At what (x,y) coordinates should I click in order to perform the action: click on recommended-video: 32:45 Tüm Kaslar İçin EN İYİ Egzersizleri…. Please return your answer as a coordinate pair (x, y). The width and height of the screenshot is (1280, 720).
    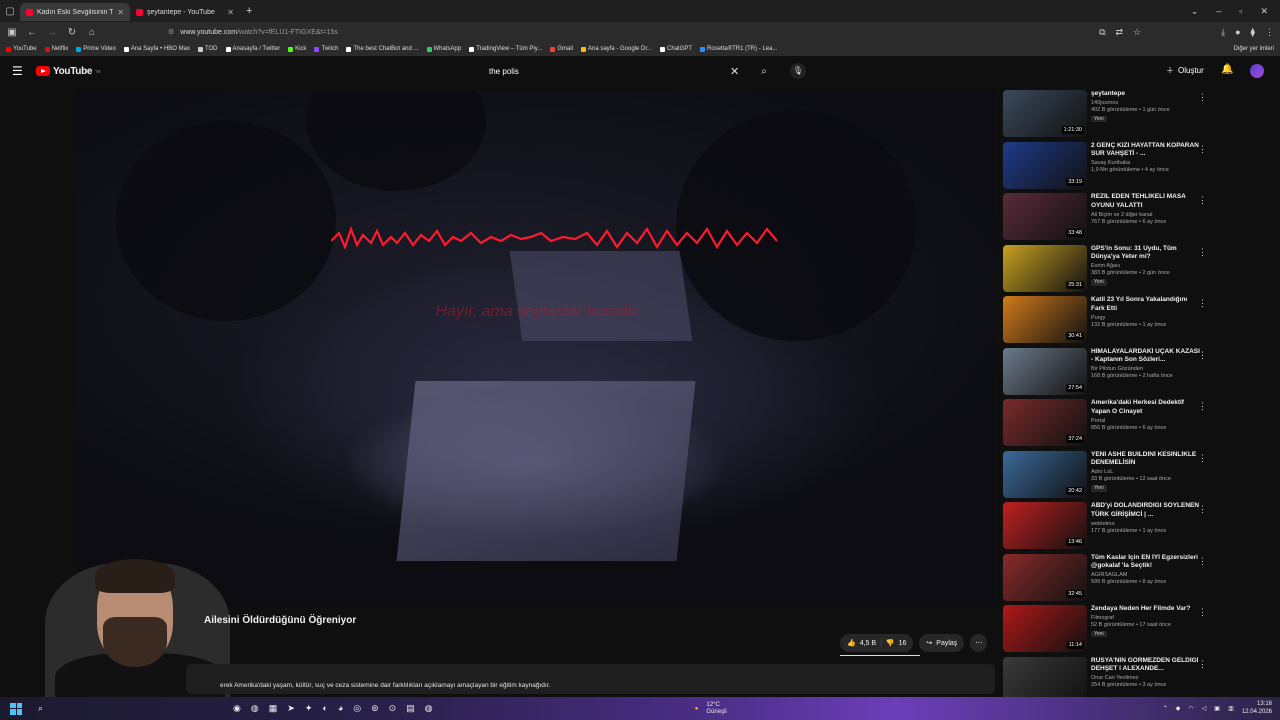
    Looking at the image, I should click on (1108, 579).